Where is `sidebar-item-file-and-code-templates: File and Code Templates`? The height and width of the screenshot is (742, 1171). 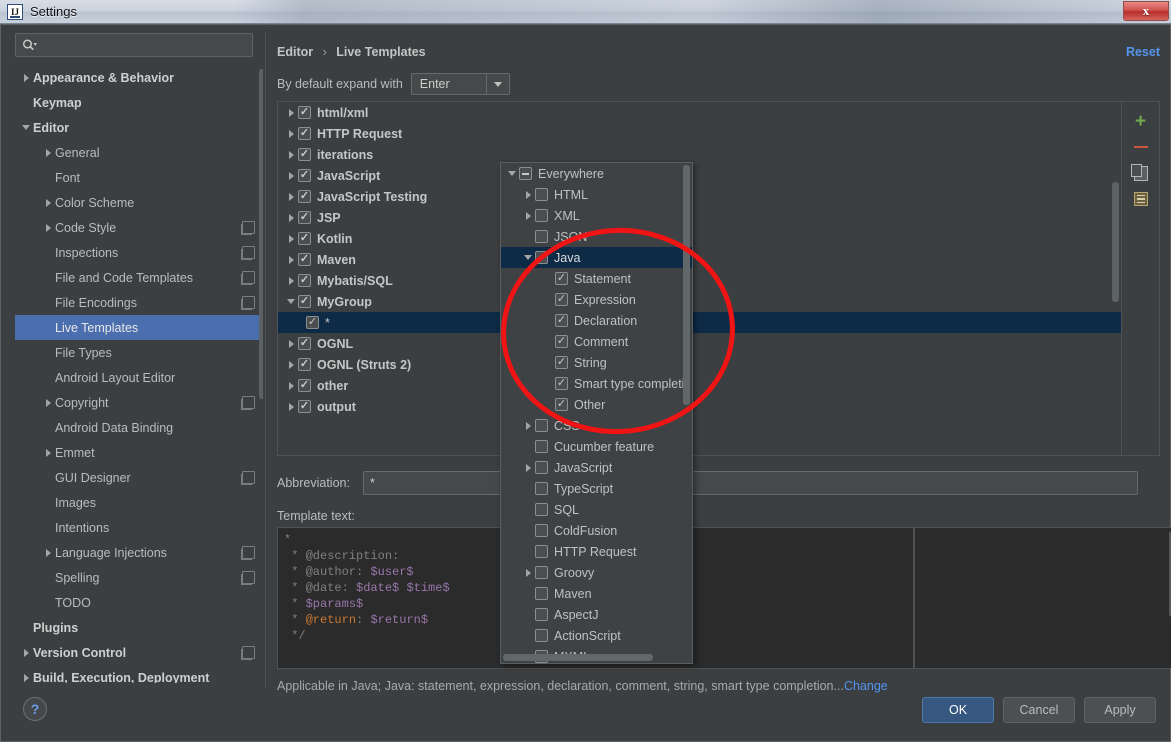 sidebar-item-file-and-code-templates: File and Code Templates is located at coordinates (139, 277).